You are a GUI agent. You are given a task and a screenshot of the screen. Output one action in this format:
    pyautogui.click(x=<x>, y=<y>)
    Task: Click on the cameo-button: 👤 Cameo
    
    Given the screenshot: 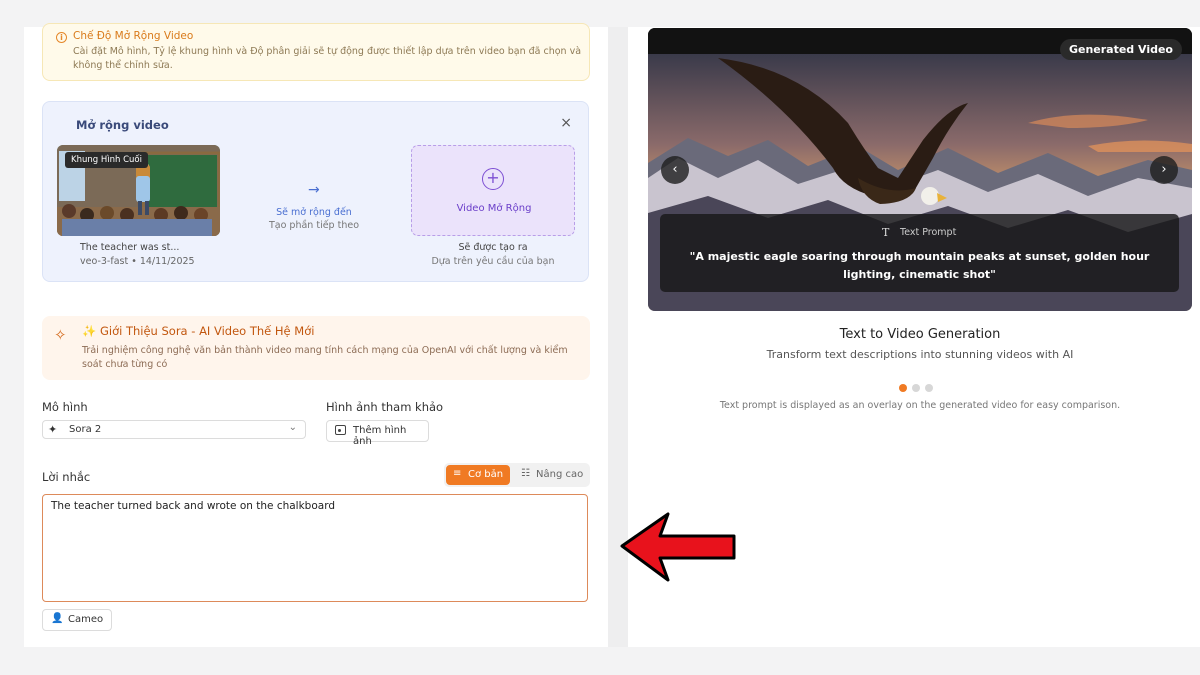 What is the action you would take?
    pyautogui.click(x=77, y=620)
    